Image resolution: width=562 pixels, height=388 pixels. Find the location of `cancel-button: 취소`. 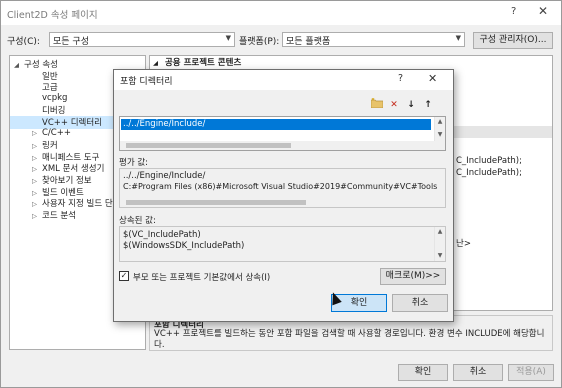

cancel-button: 취소 is located at coordinates (478, 372).